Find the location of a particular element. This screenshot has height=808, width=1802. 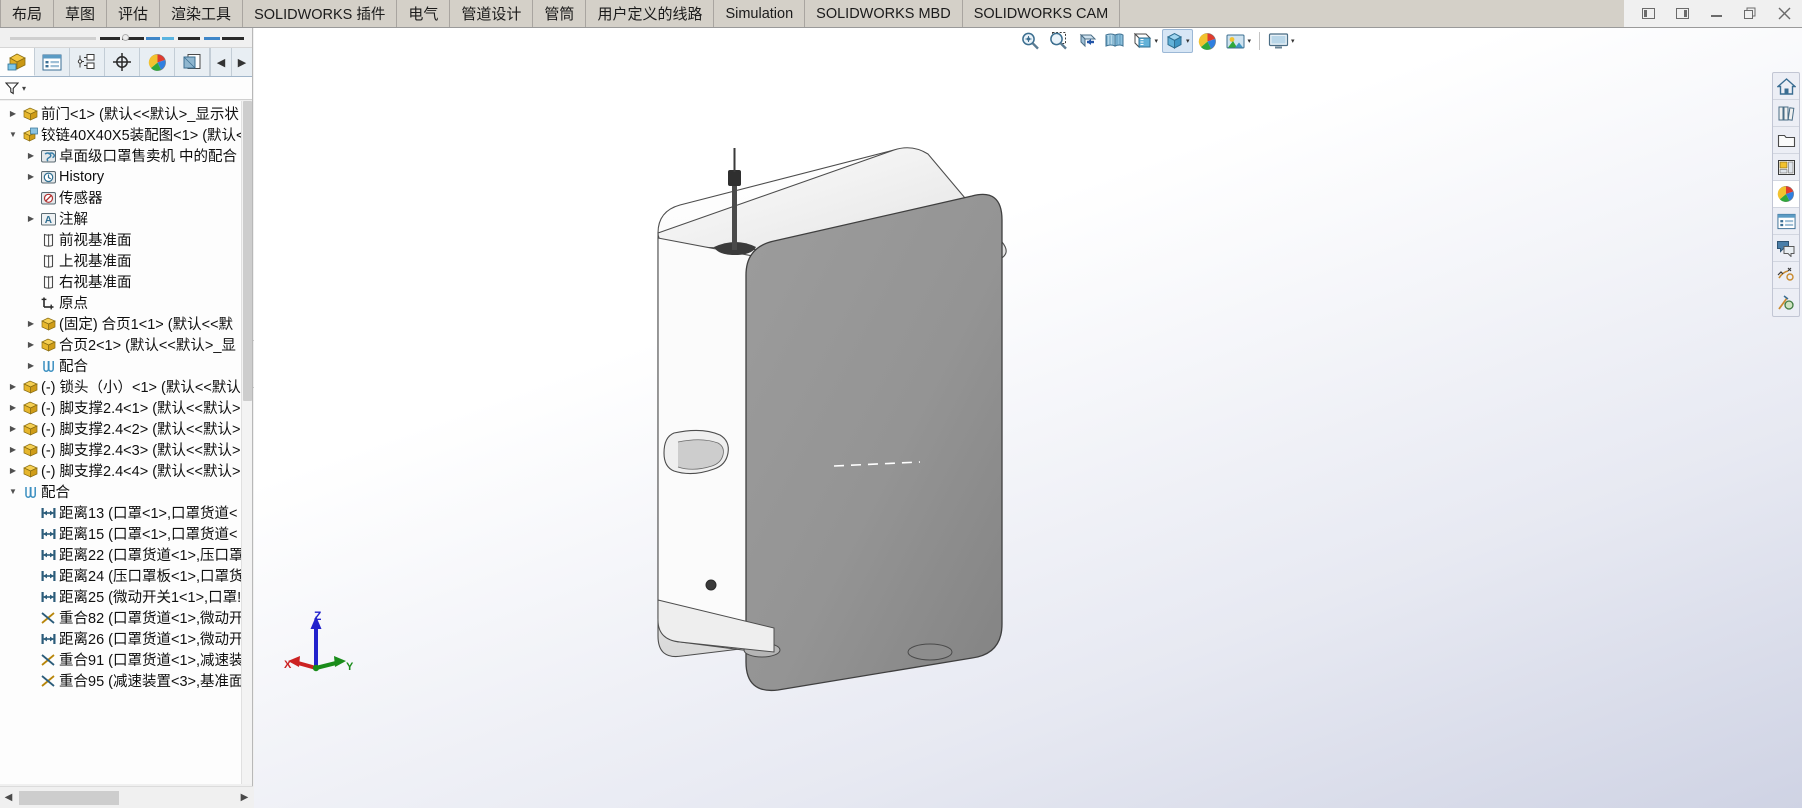

file-explorer-icon is located at coordinates (1786, 140).